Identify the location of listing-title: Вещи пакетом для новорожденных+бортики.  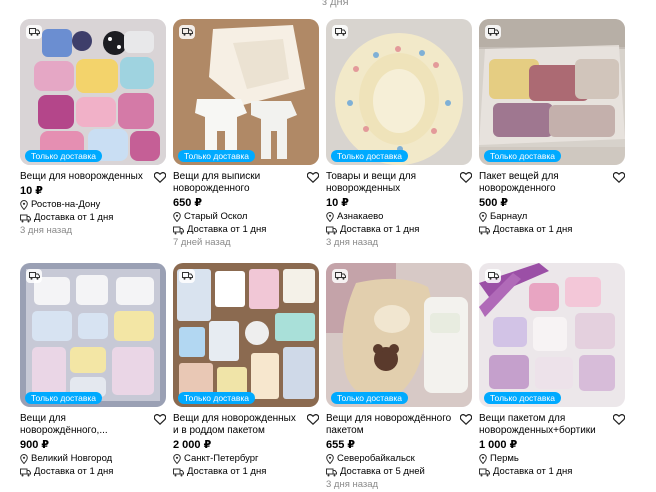
(542, 425).